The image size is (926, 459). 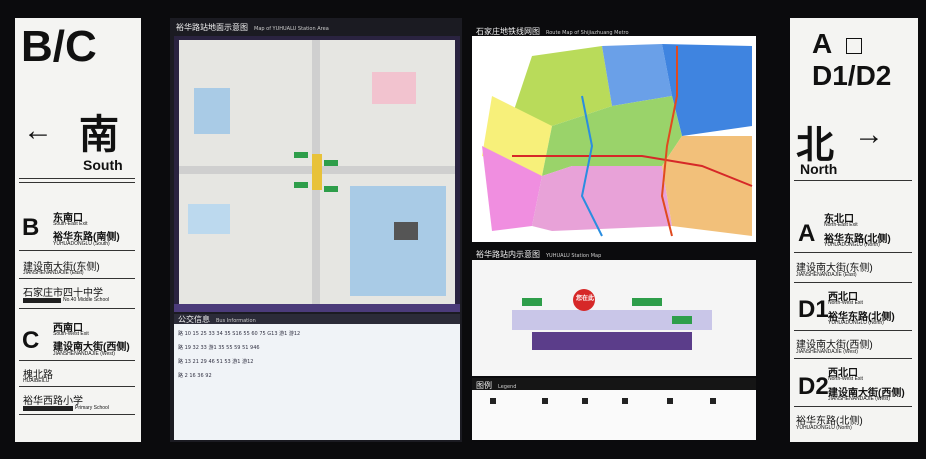 I want to click on station-map-title: 裕华路站内示意图 YUHUALU Station Map, so click(x=539, y=254).